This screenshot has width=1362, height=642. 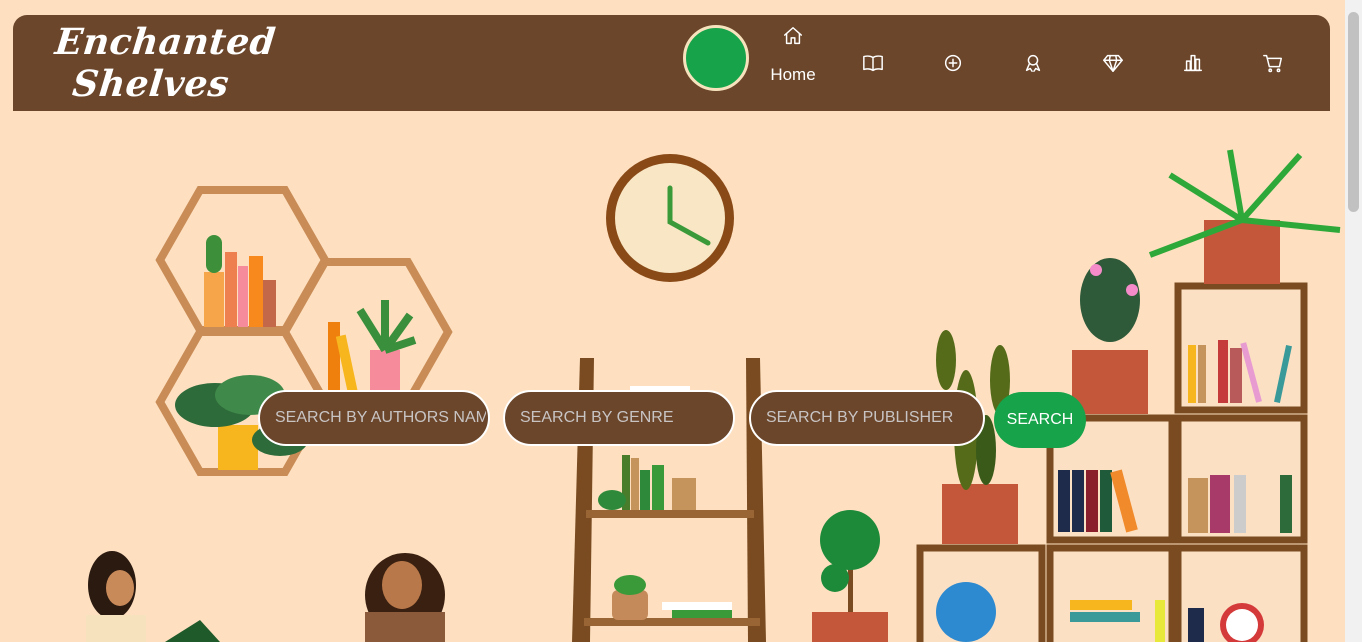 I want to click on scrollbar-thumb, so click(x=1353, y=112).